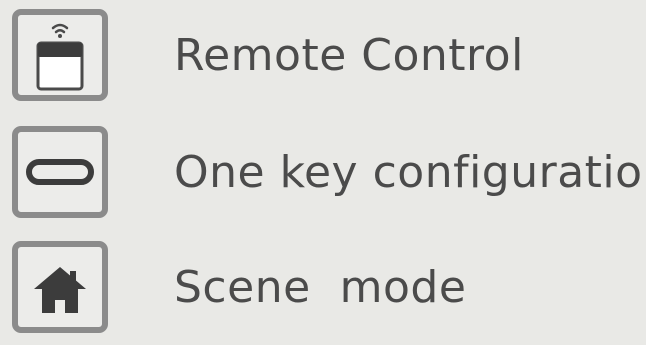 The width and height of the screenshot is (646, 345). Describe the element at coordinates (60, 172) in the screenshot. I see `one-key-button-icon` at that location.